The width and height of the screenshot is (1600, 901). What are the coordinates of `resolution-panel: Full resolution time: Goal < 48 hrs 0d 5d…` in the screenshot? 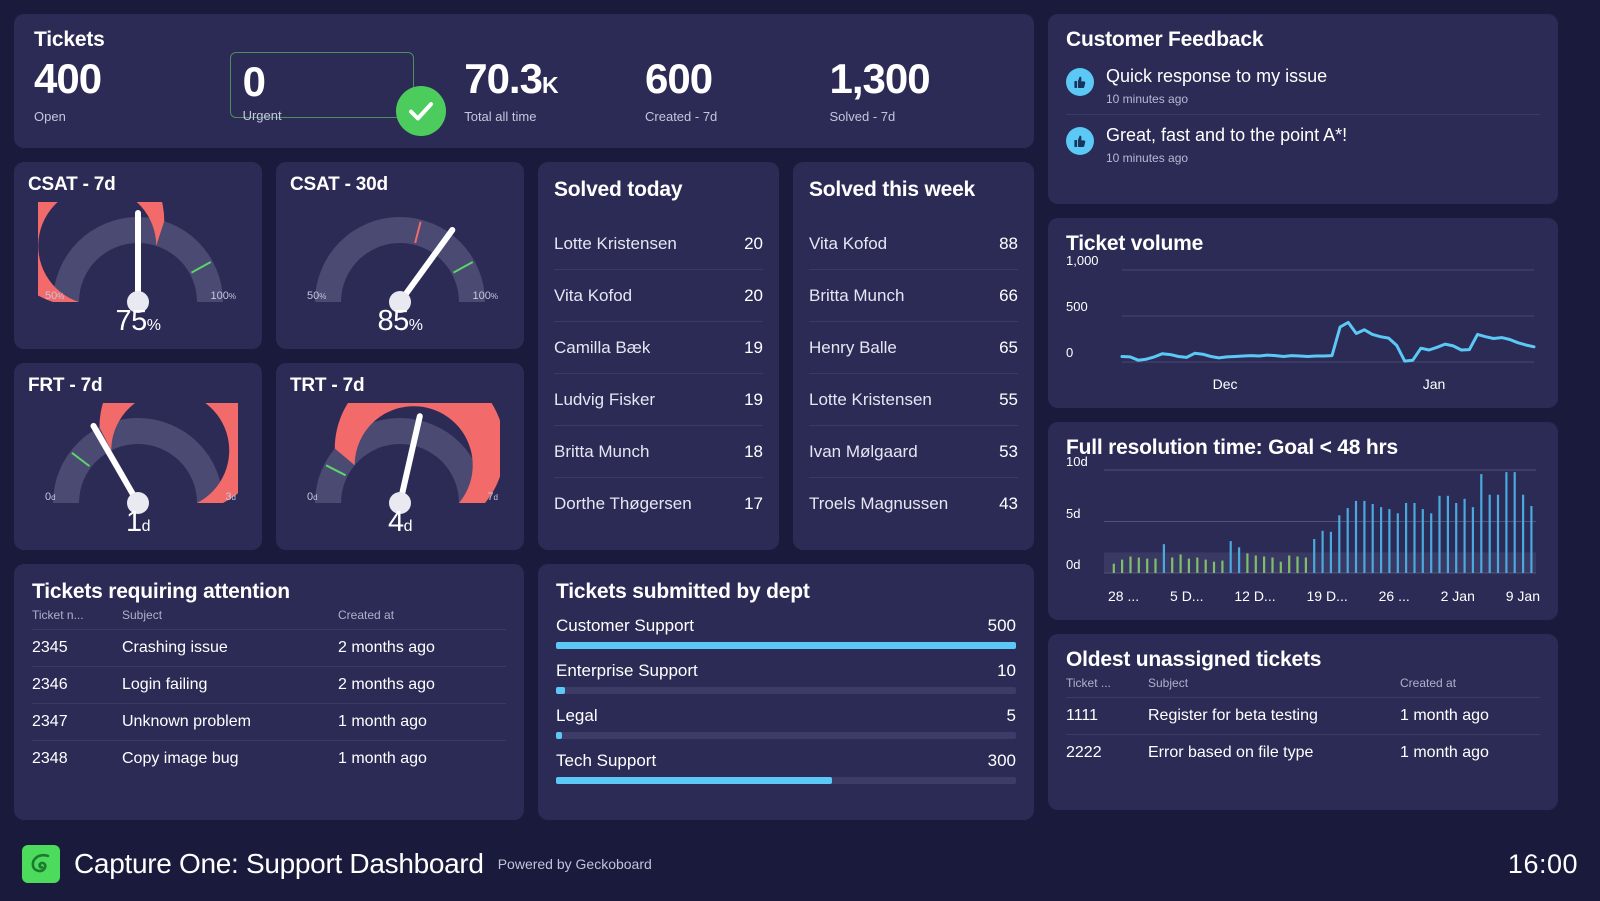 It's located at (1303, 521).